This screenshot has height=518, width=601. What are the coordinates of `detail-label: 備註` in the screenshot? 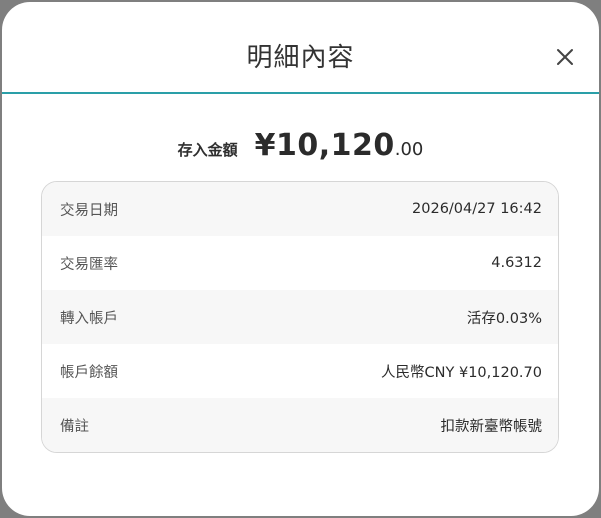 It's located at (74, 426).